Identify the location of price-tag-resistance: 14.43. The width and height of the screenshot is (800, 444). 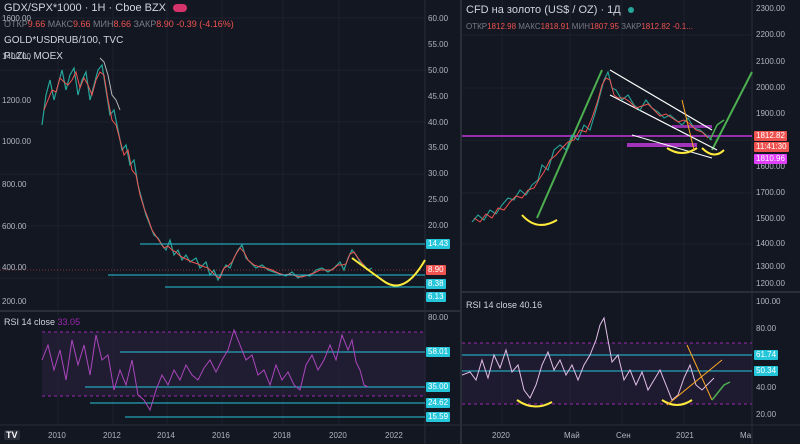
(438, 244).